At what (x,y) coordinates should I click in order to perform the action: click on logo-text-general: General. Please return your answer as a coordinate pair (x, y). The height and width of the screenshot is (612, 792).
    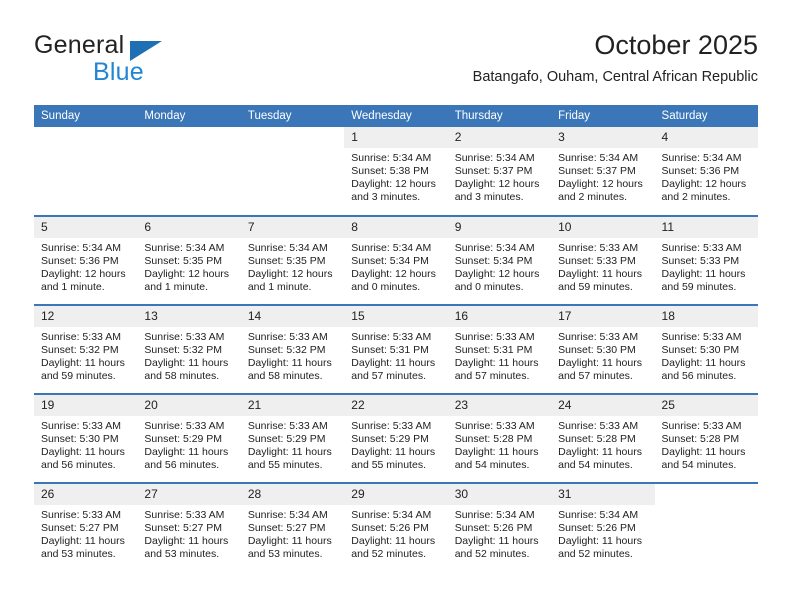
    Looking at the image, I should click on (79, 45).